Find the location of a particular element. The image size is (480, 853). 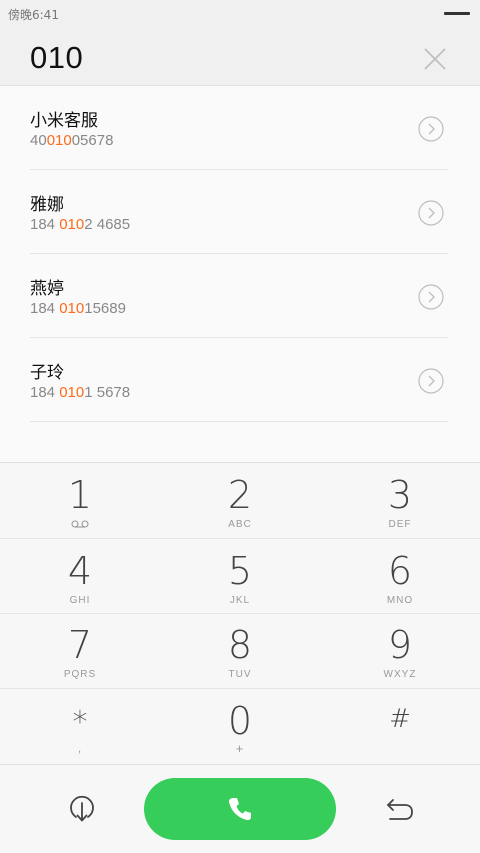

contact-name: 子玲 is located at coordinates (47, 373).